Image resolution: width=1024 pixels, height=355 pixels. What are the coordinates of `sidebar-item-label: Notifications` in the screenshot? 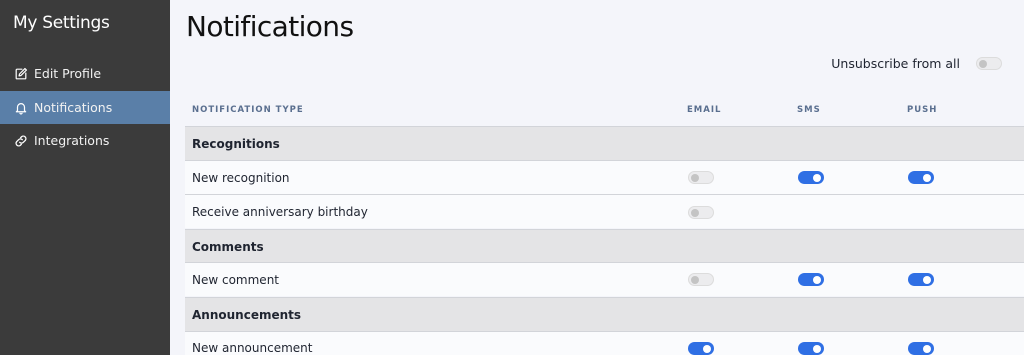 It's located at (73, 107).